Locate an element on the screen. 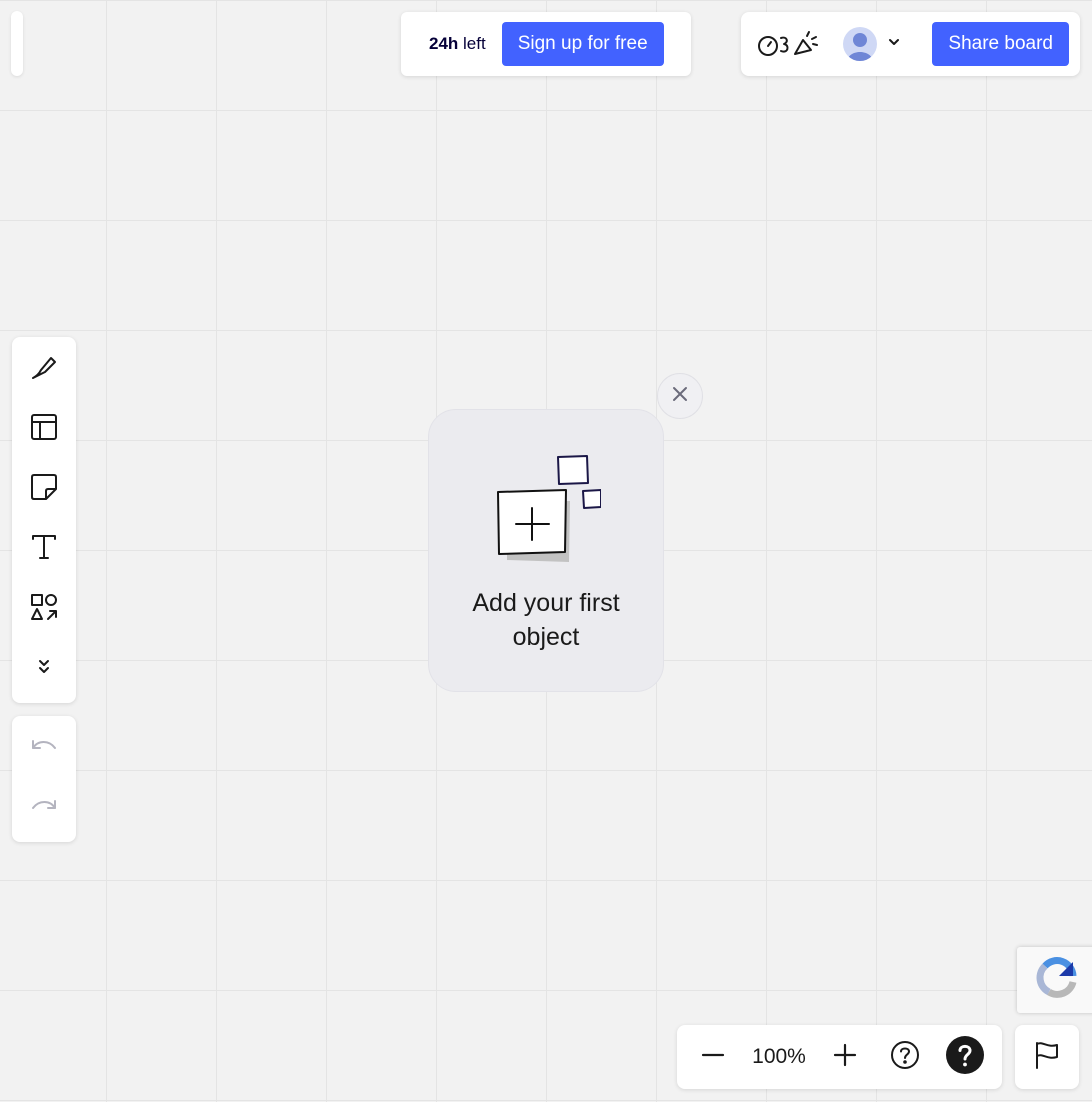 This screenshot has height=1102, width=1092. double-chevron-down-icon is located at coordinates (44, 669).